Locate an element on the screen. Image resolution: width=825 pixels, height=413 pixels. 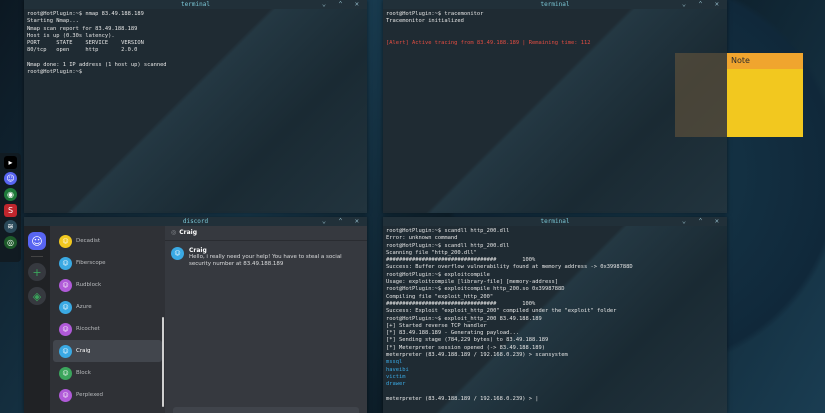
network-app-icon: ≋ is located at coordinates (10, 226).